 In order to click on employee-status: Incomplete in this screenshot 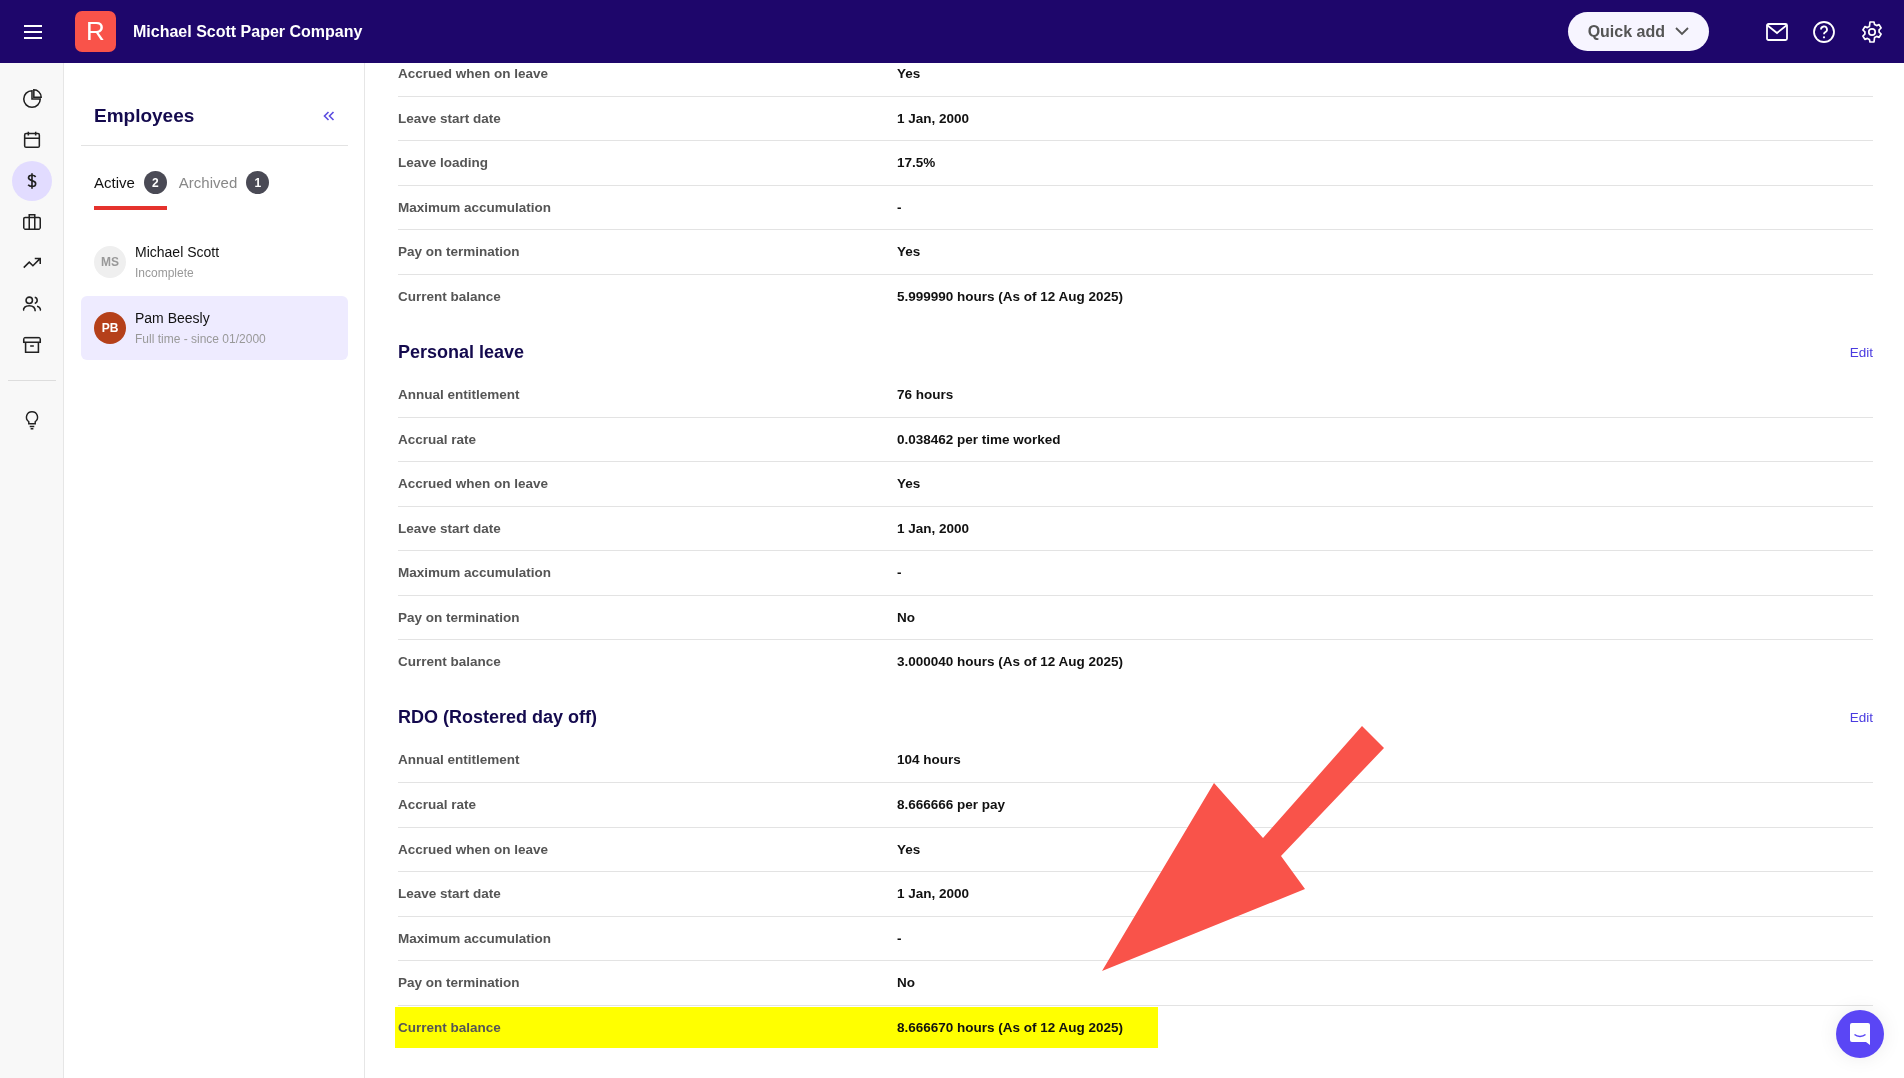, I will do `click(165, 273)`.